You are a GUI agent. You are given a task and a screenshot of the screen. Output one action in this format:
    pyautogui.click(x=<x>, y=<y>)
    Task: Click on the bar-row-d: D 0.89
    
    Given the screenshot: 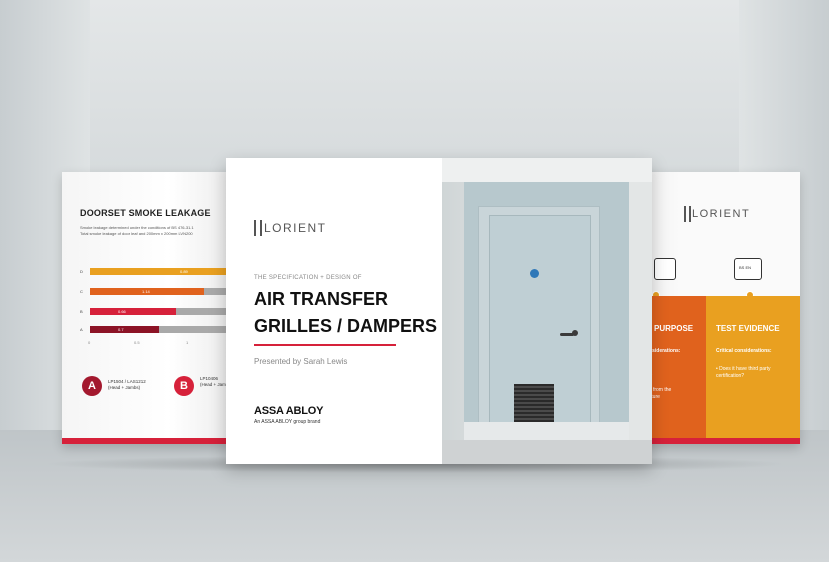 What is the action you would take?
    pyautogui.click(x=160, y=272)
    